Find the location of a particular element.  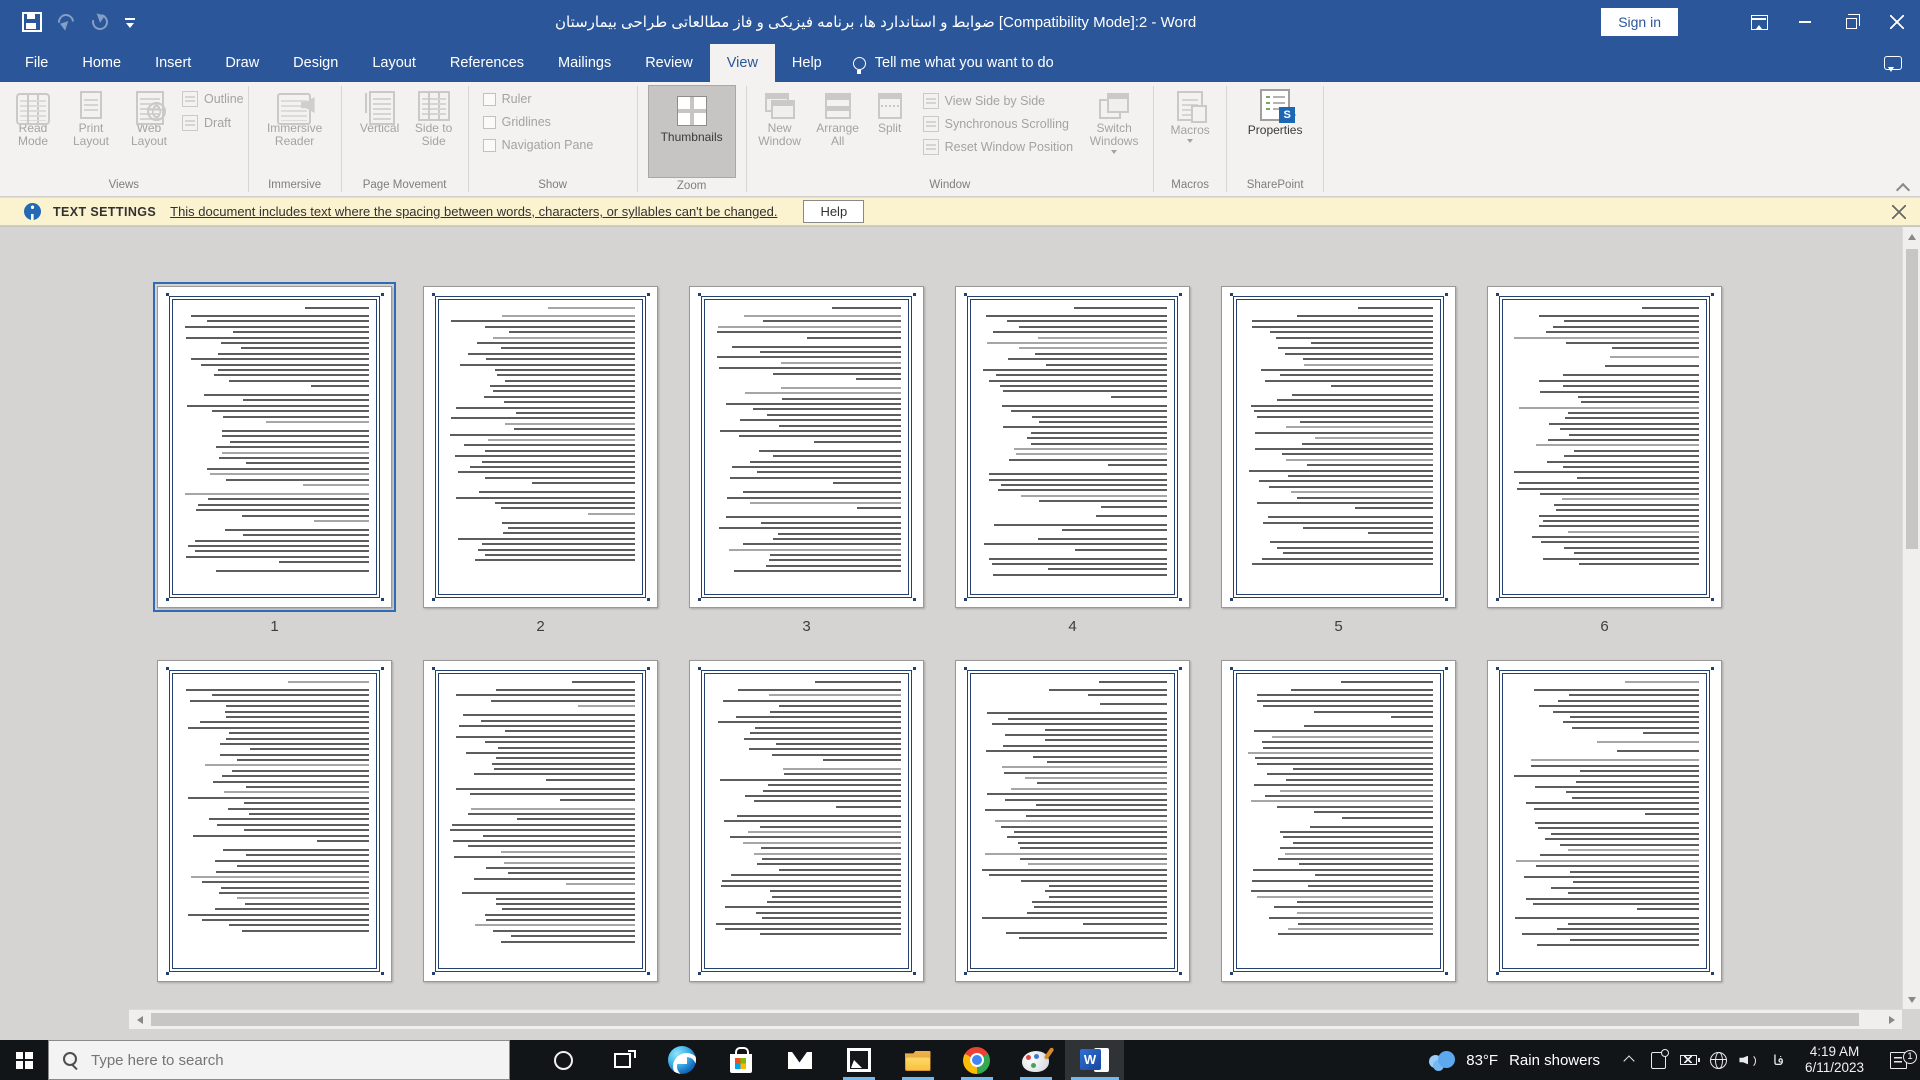

file-explorer-taskbar-button is located at coordinates (917, 1060).